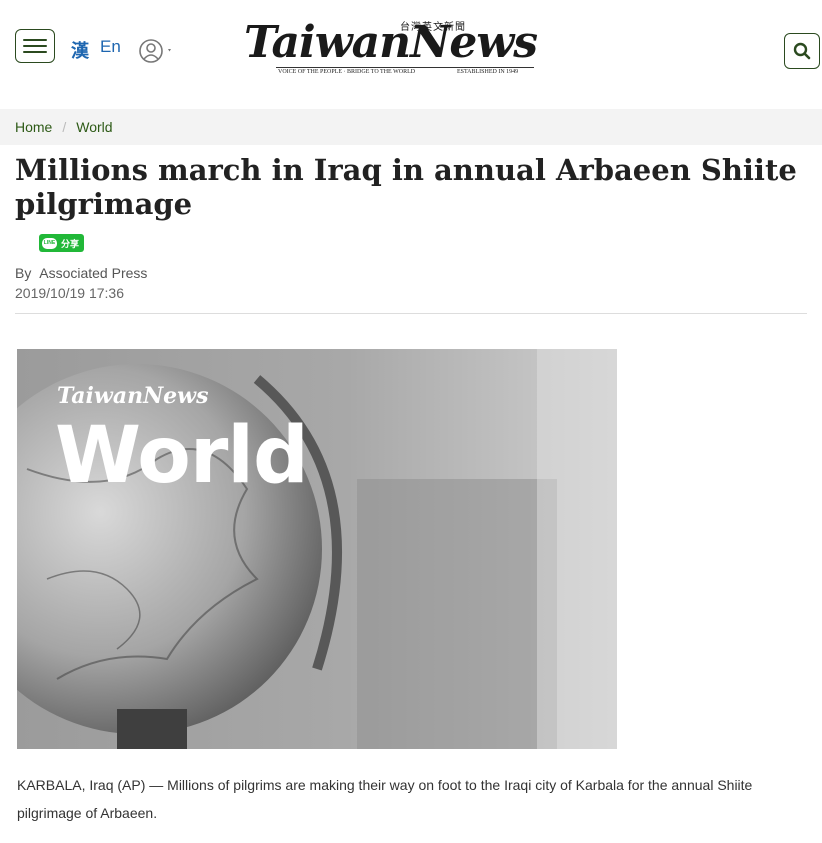 The height and width of the screenshot is (843, 822). Describe the element at coordinates (405, 67) in the screenshot. I see `logo-rule` at that location.